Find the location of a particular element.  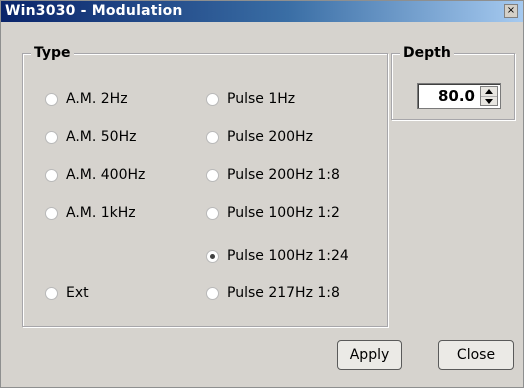

spin-up-button is located at coordinates (489, 92).